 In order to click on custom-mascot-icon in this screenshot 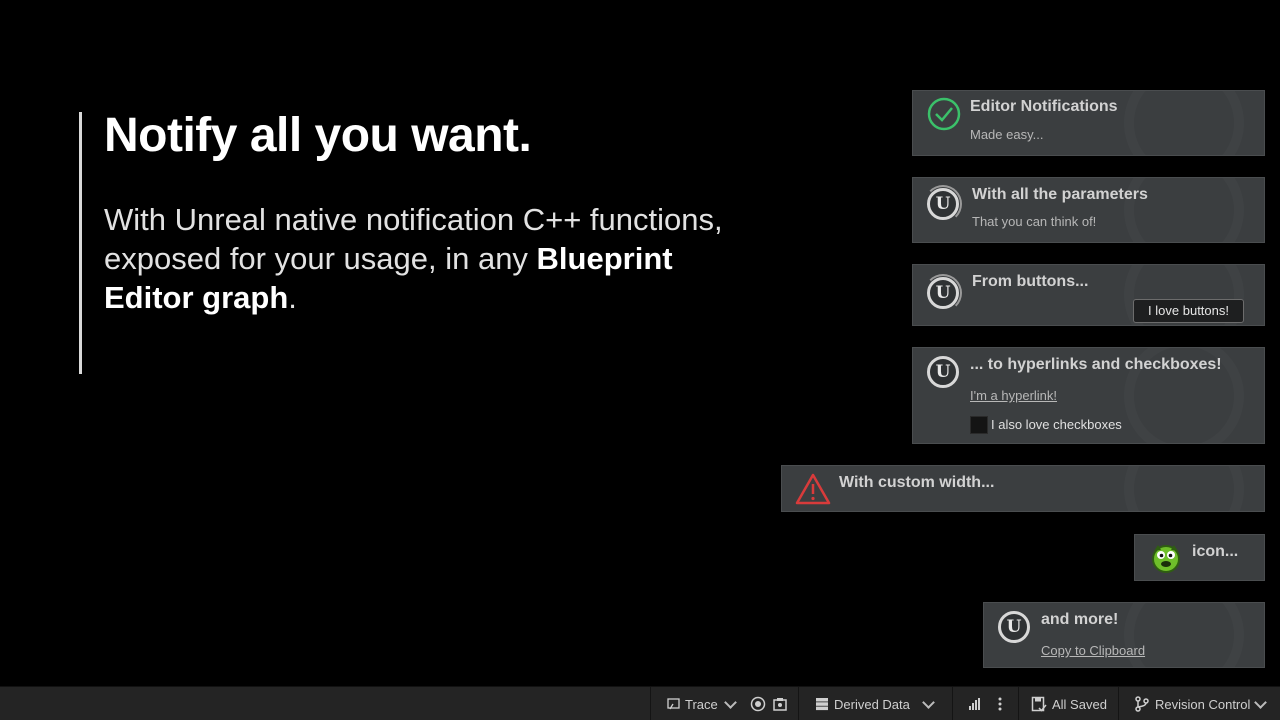, I will do `click(1166, 559)`.